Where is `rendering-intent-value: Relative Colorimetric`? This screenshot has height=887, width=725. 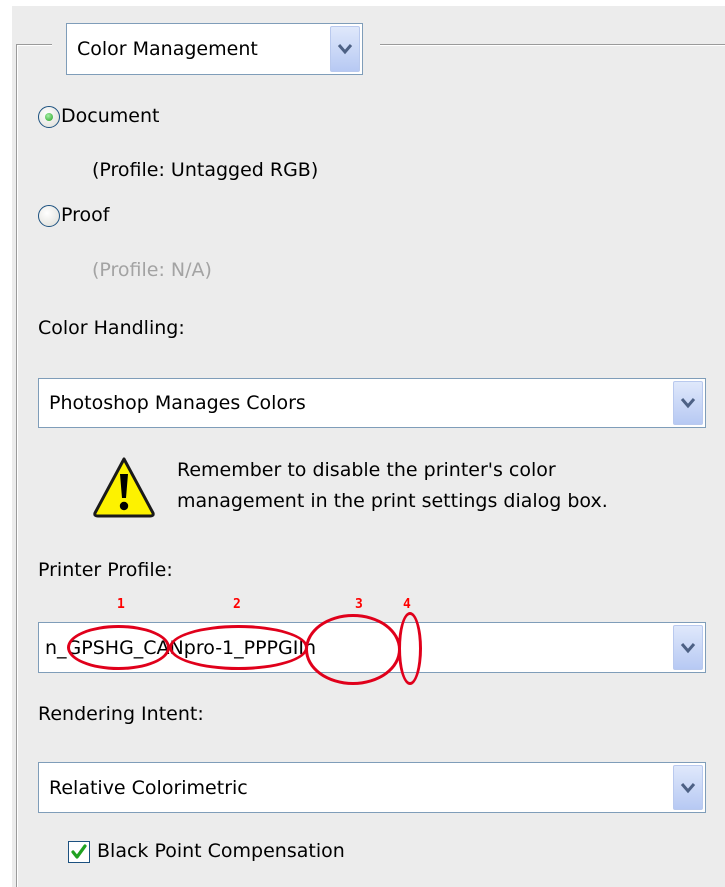
rendering-intent-value: Relative Colorimetric is located at coordinates (148, 787).